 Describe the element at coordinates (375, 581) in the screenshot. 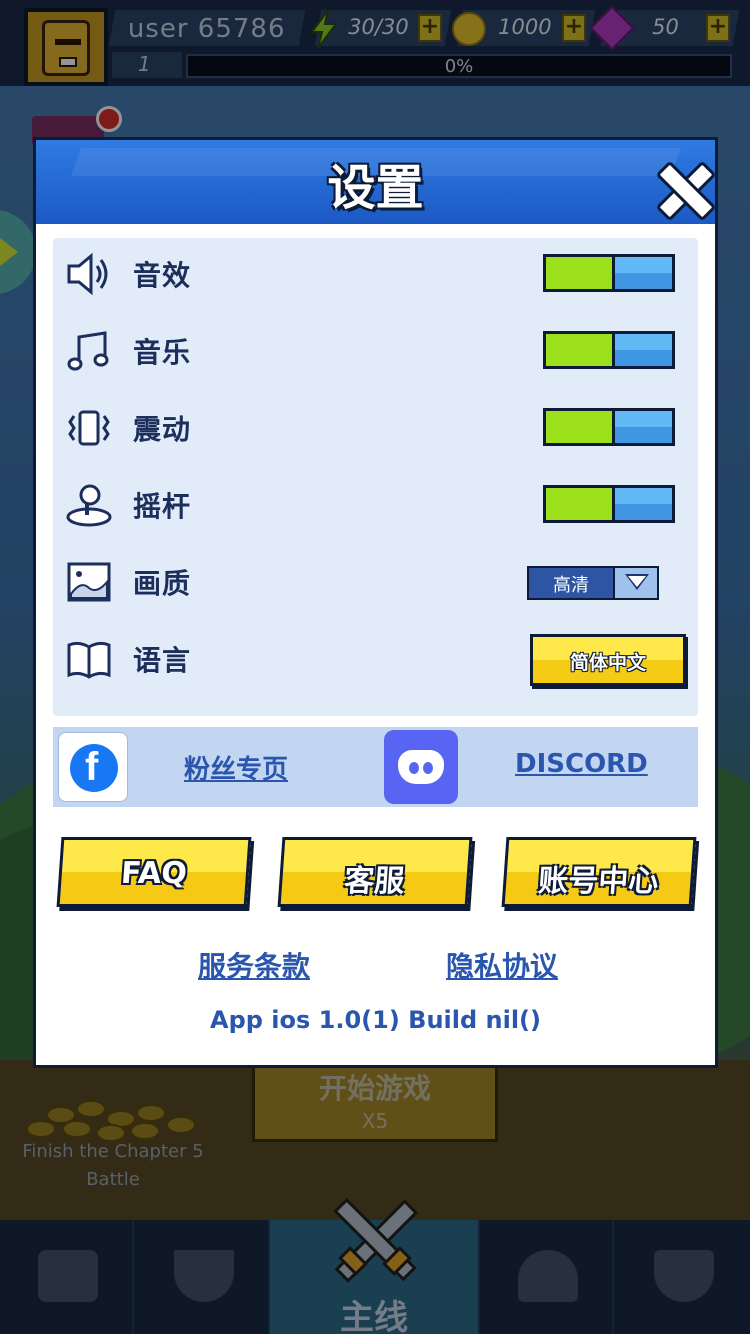

I see `setting-row-graphics: 画质 高清` at that location.